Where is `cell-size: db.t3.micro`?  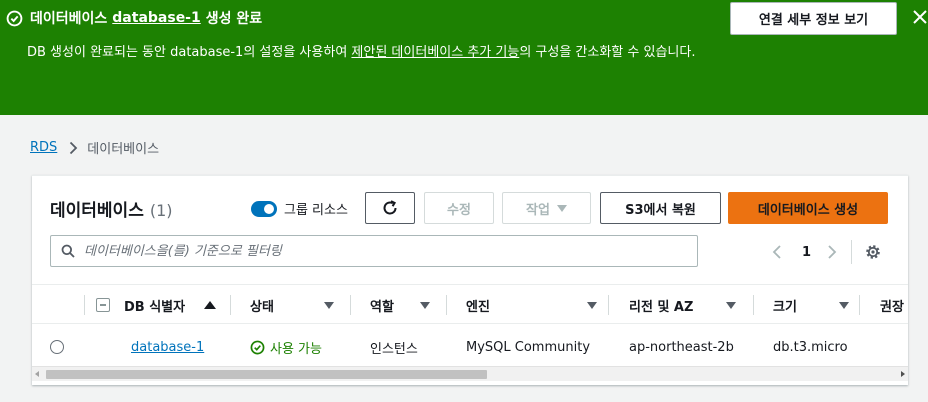
cell-size: db.t3.micro is located at coordinates (810, 347).